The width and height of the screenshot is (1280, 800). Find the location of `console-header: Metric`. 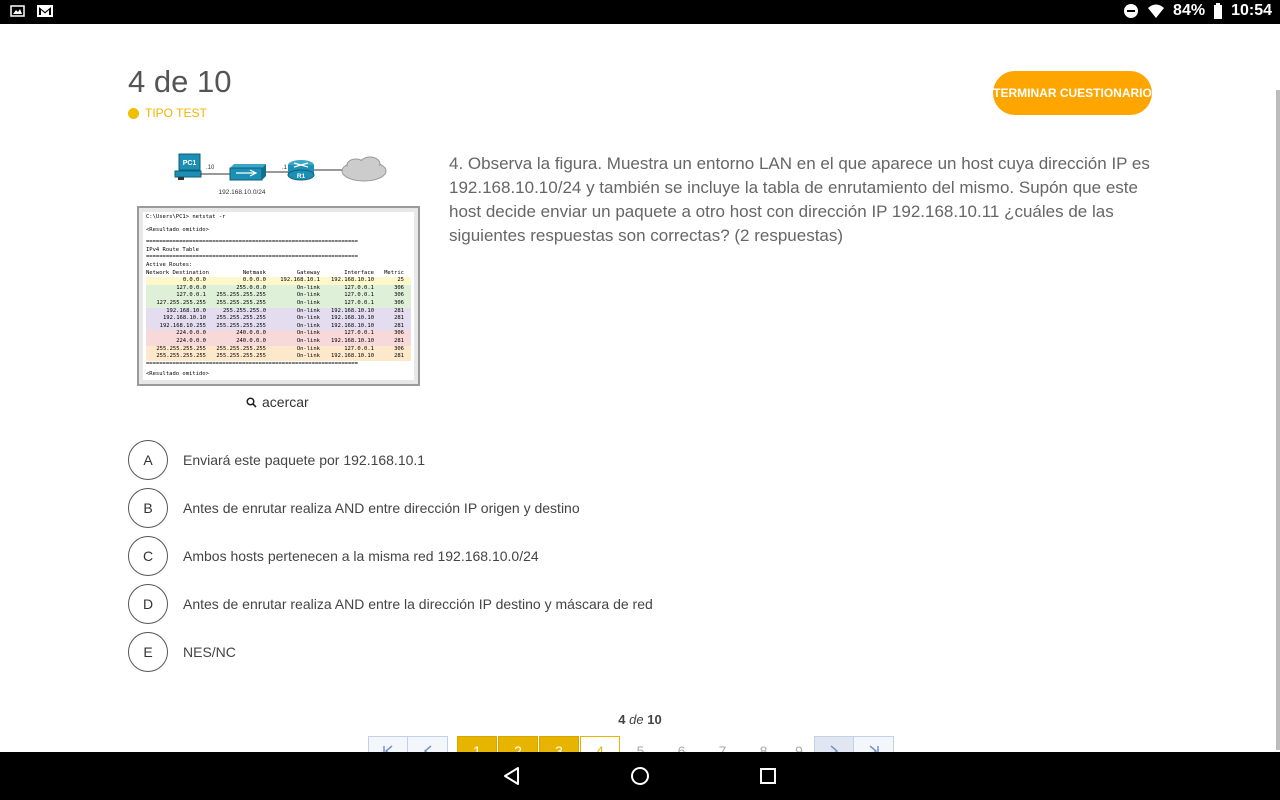

console-header: Metric is located at coordinates (394, 272).